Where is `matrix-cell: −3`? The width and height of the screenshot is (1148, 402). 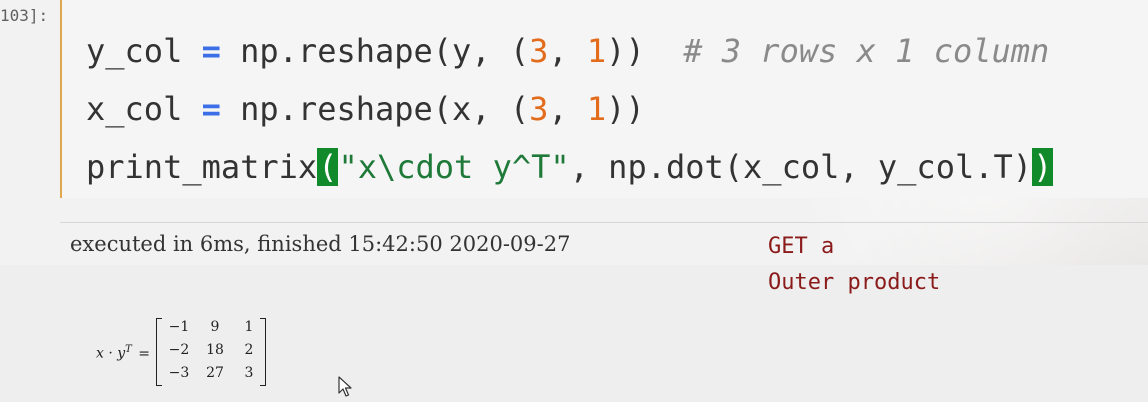
matrix-cell: −3 is located at coordinates (179, 373).